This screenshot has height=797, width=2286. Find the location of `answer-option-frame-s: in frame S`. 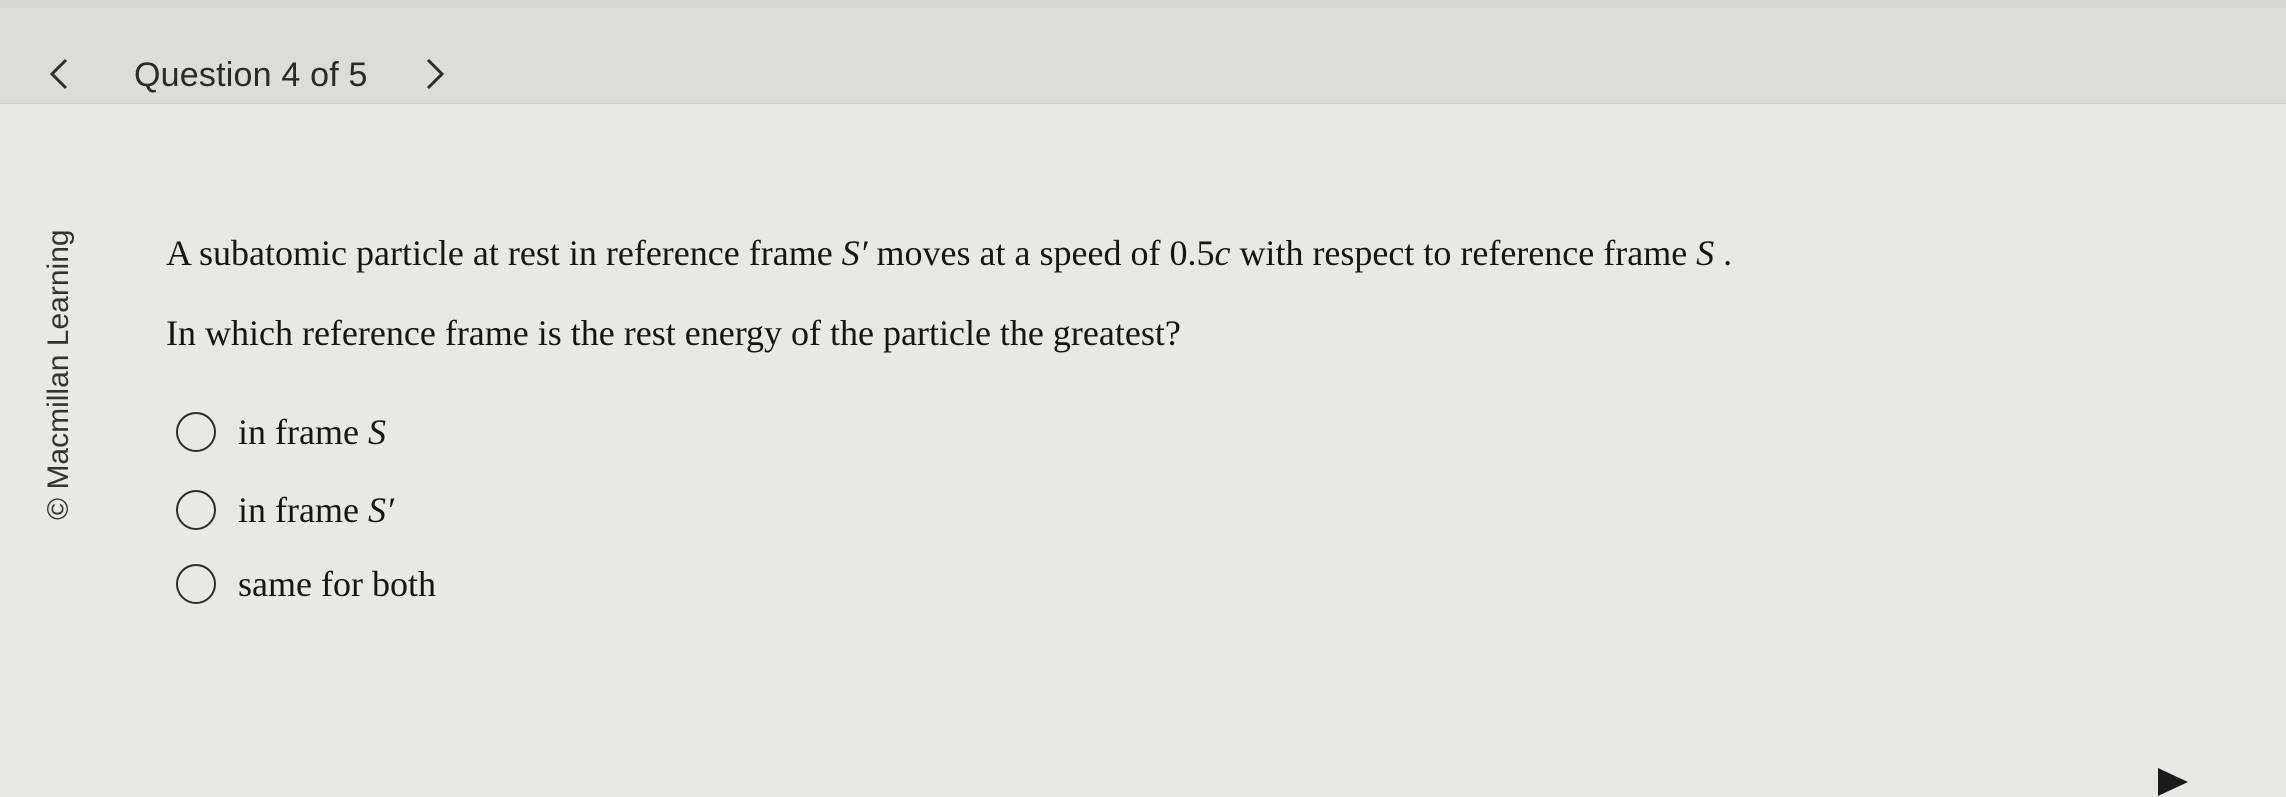

answer-option-frame-s: in frame S is located at coordinates (281, 432).